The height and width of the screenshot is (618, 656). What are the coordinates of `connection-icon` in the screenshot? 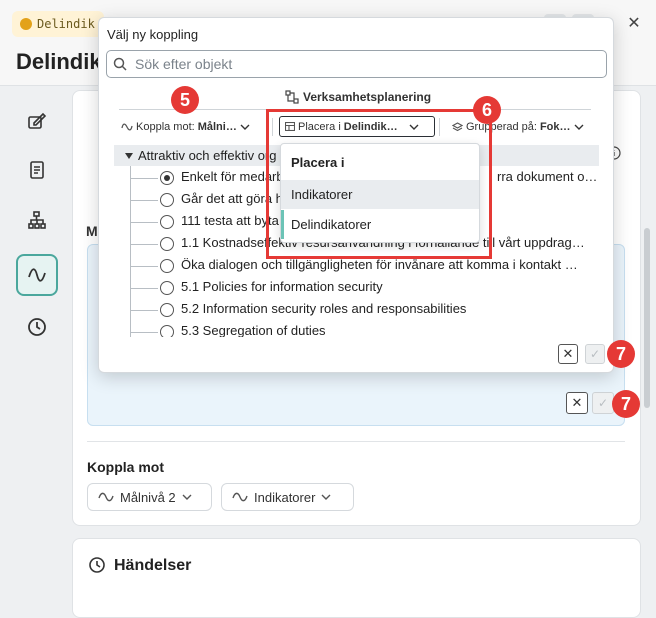 It's located at (292, 97).